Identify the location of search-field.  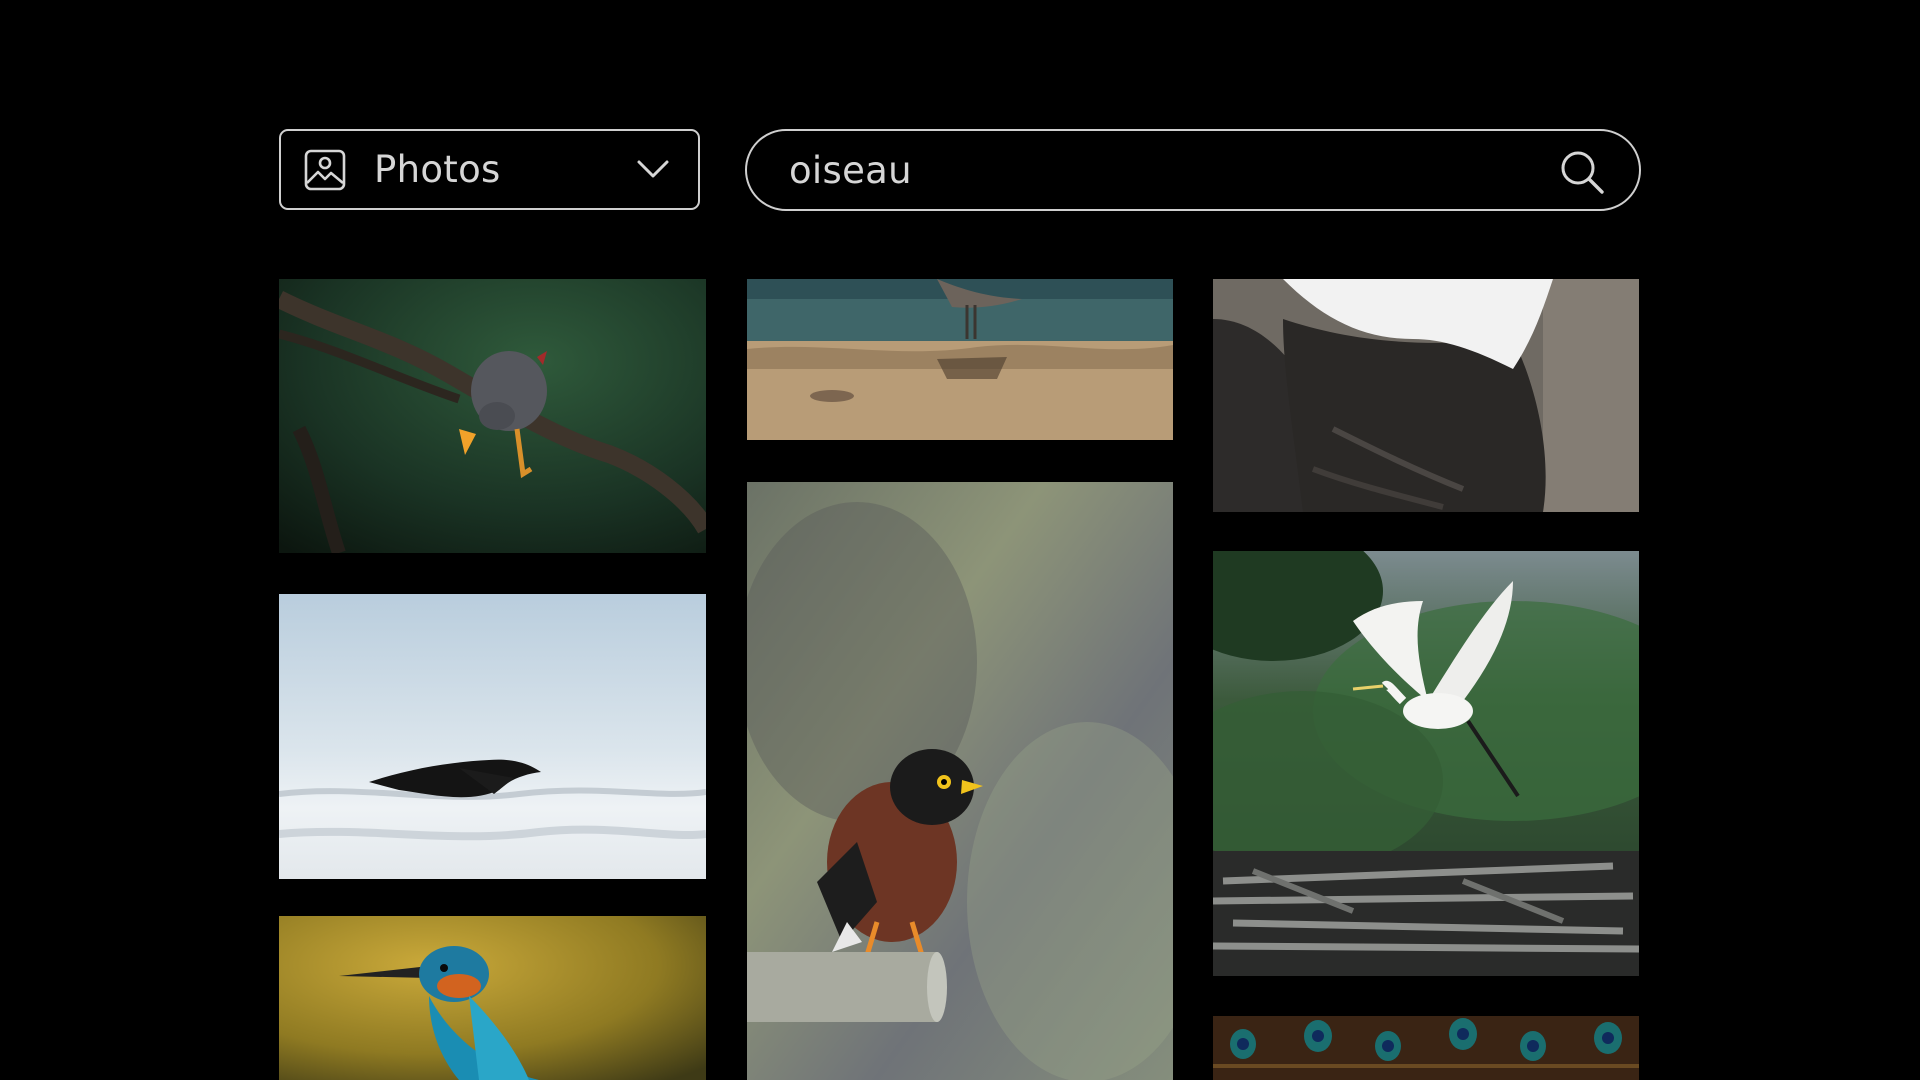
(1193, 170).